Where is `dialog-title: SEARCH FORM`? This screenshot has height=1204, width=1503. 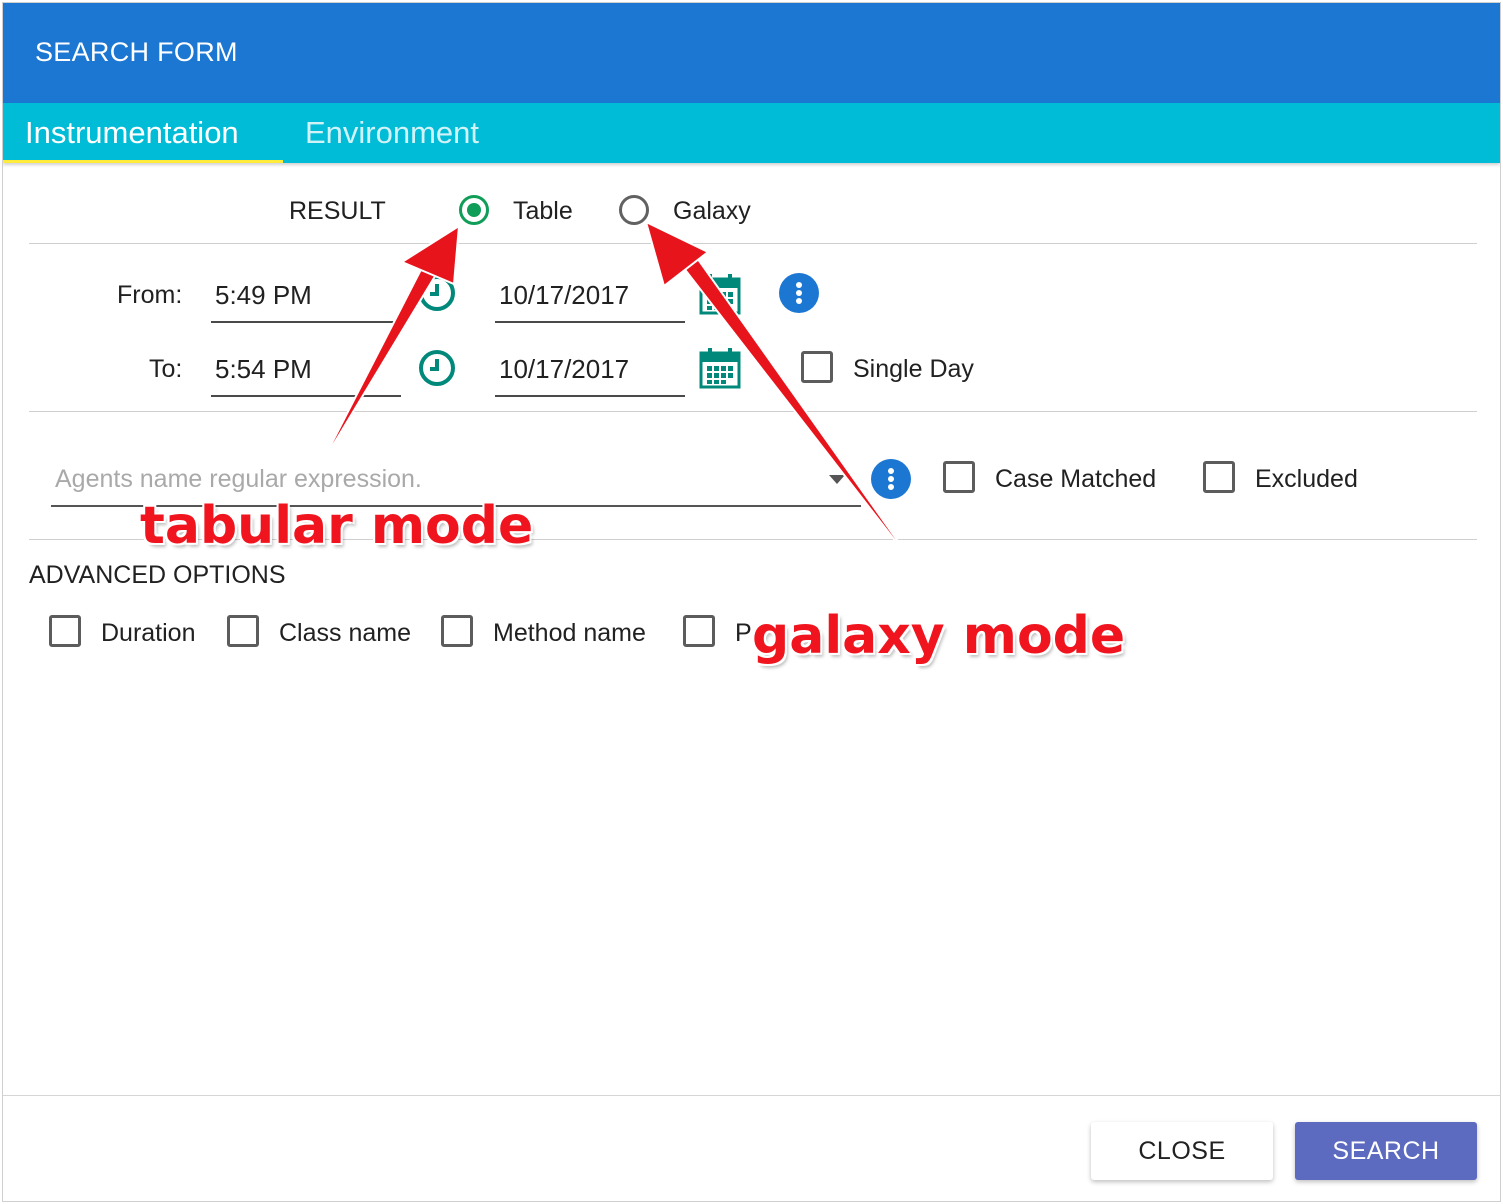 dialog-title: SEARCH FORM is located at coordinates (136, 52).